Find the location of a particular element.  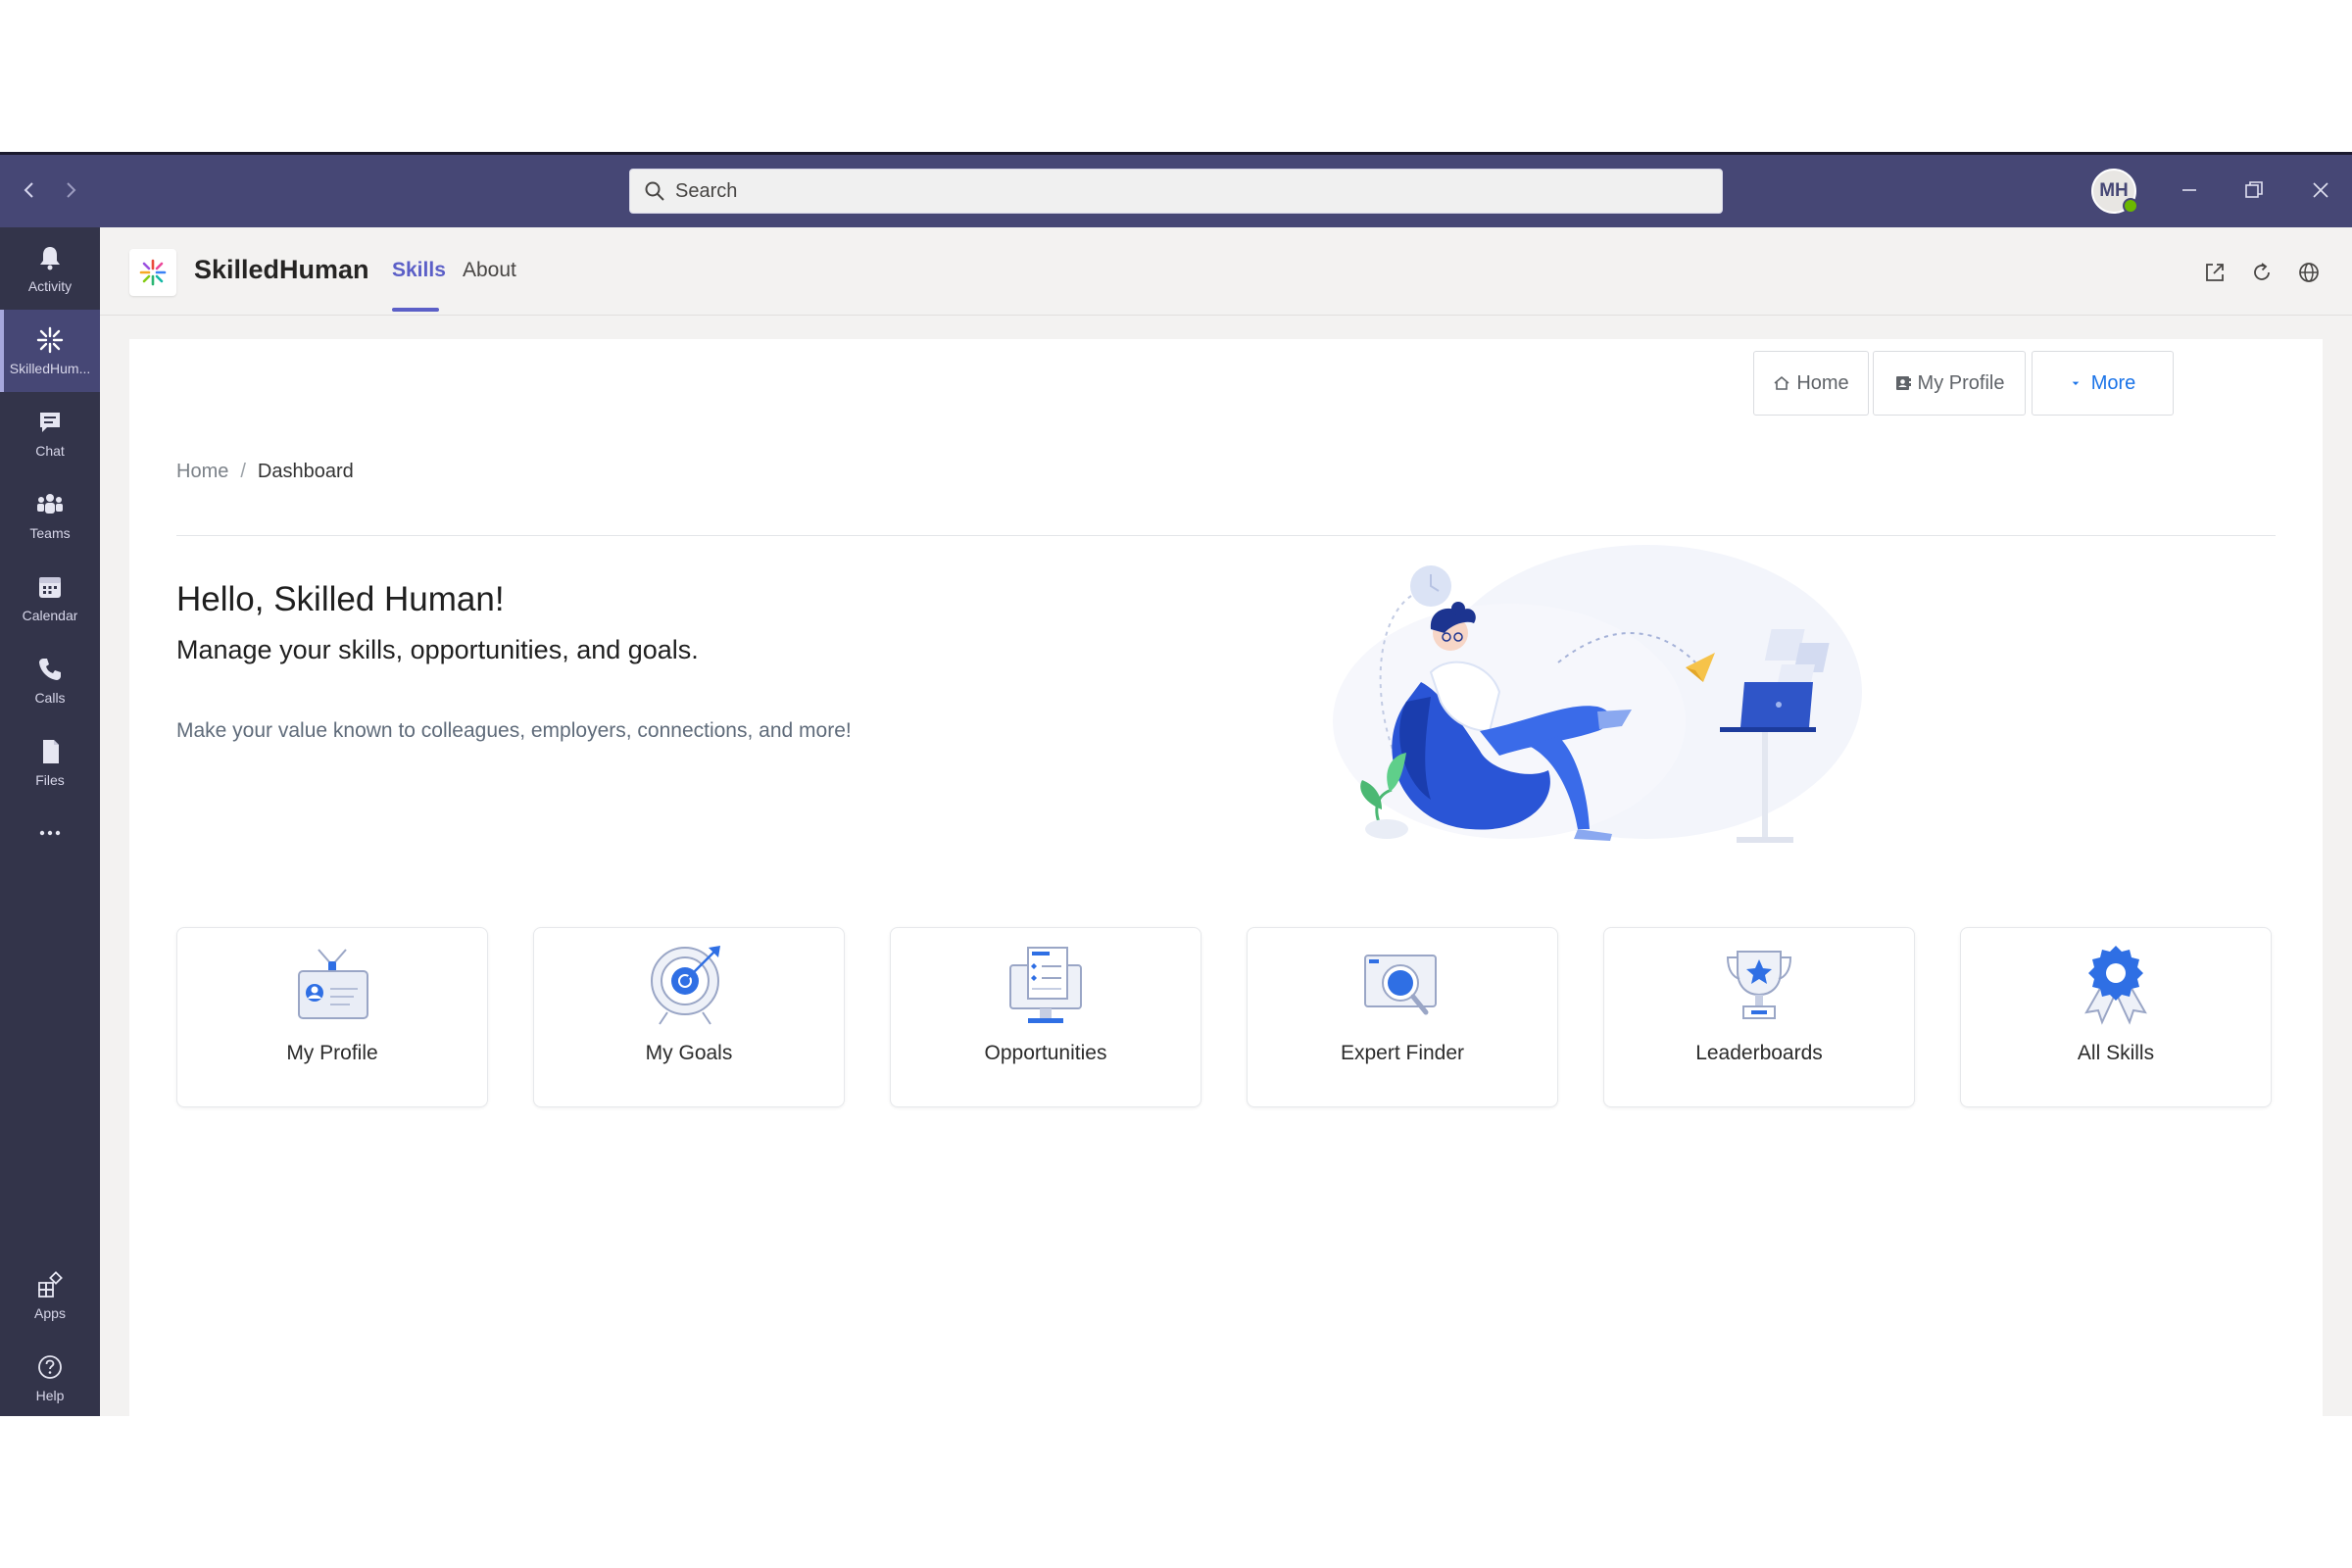

chat-icon is located at coordinates (50, 422).